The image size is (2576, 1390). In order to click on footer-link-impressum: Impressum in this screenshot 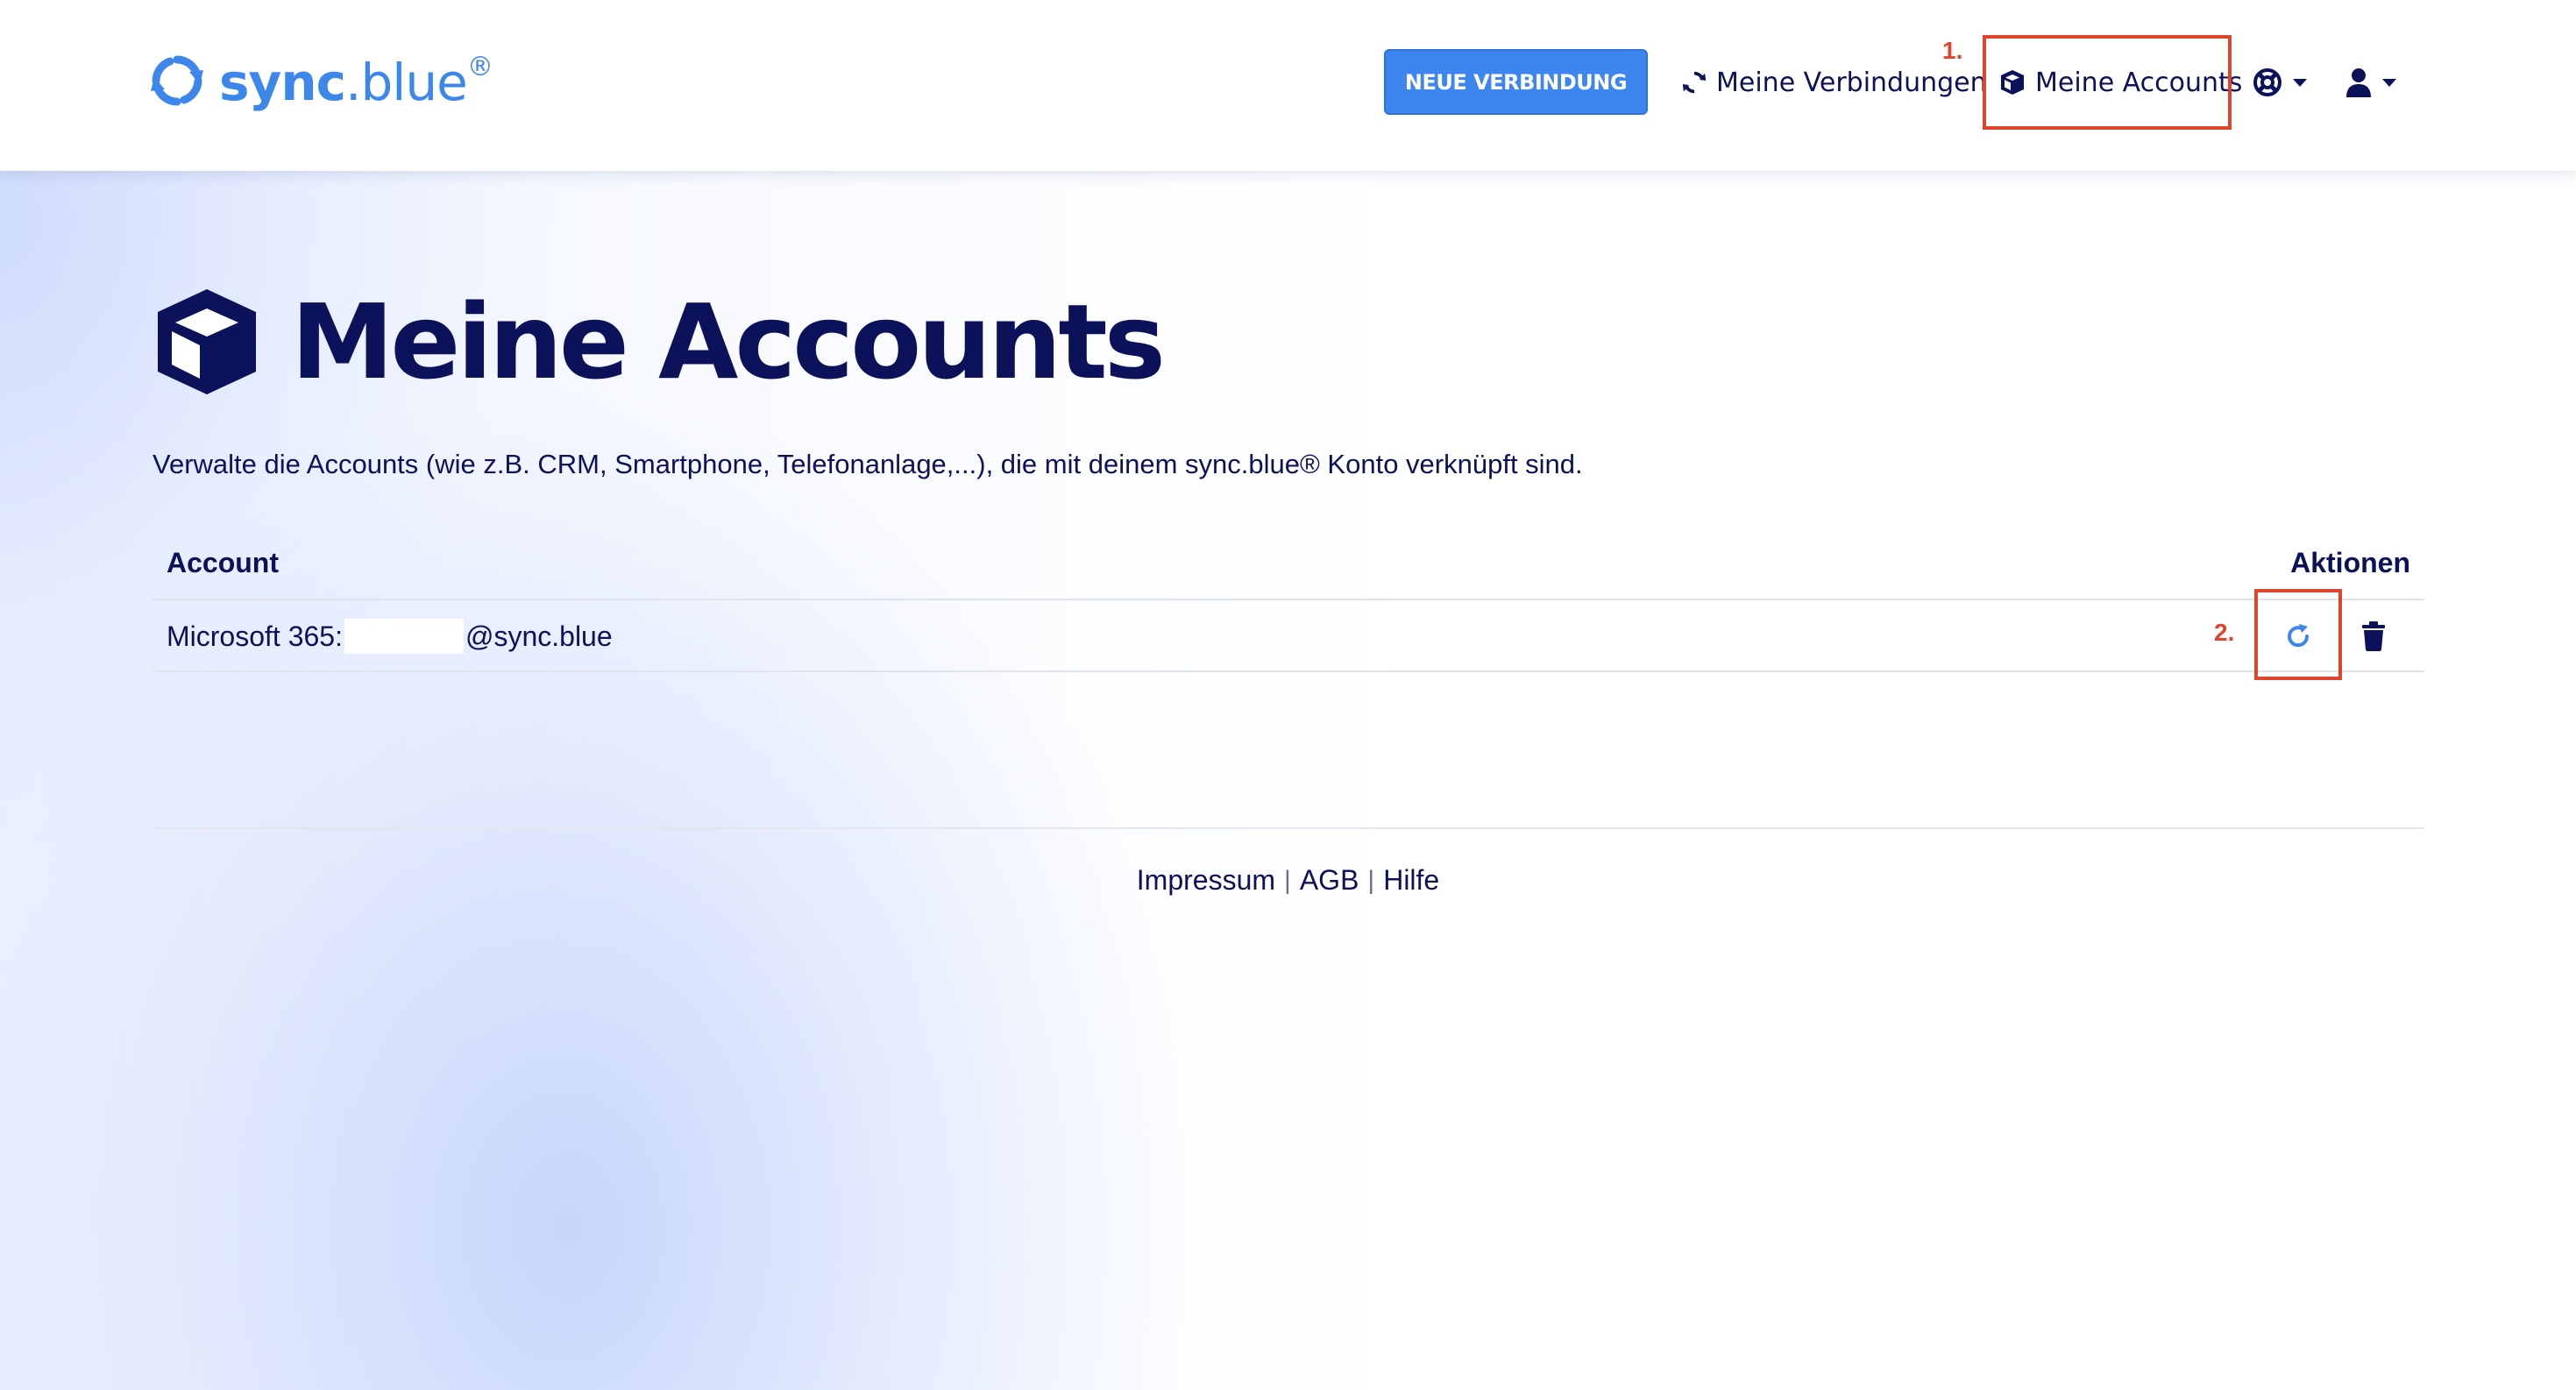, I will do `click(1206, 880)`.